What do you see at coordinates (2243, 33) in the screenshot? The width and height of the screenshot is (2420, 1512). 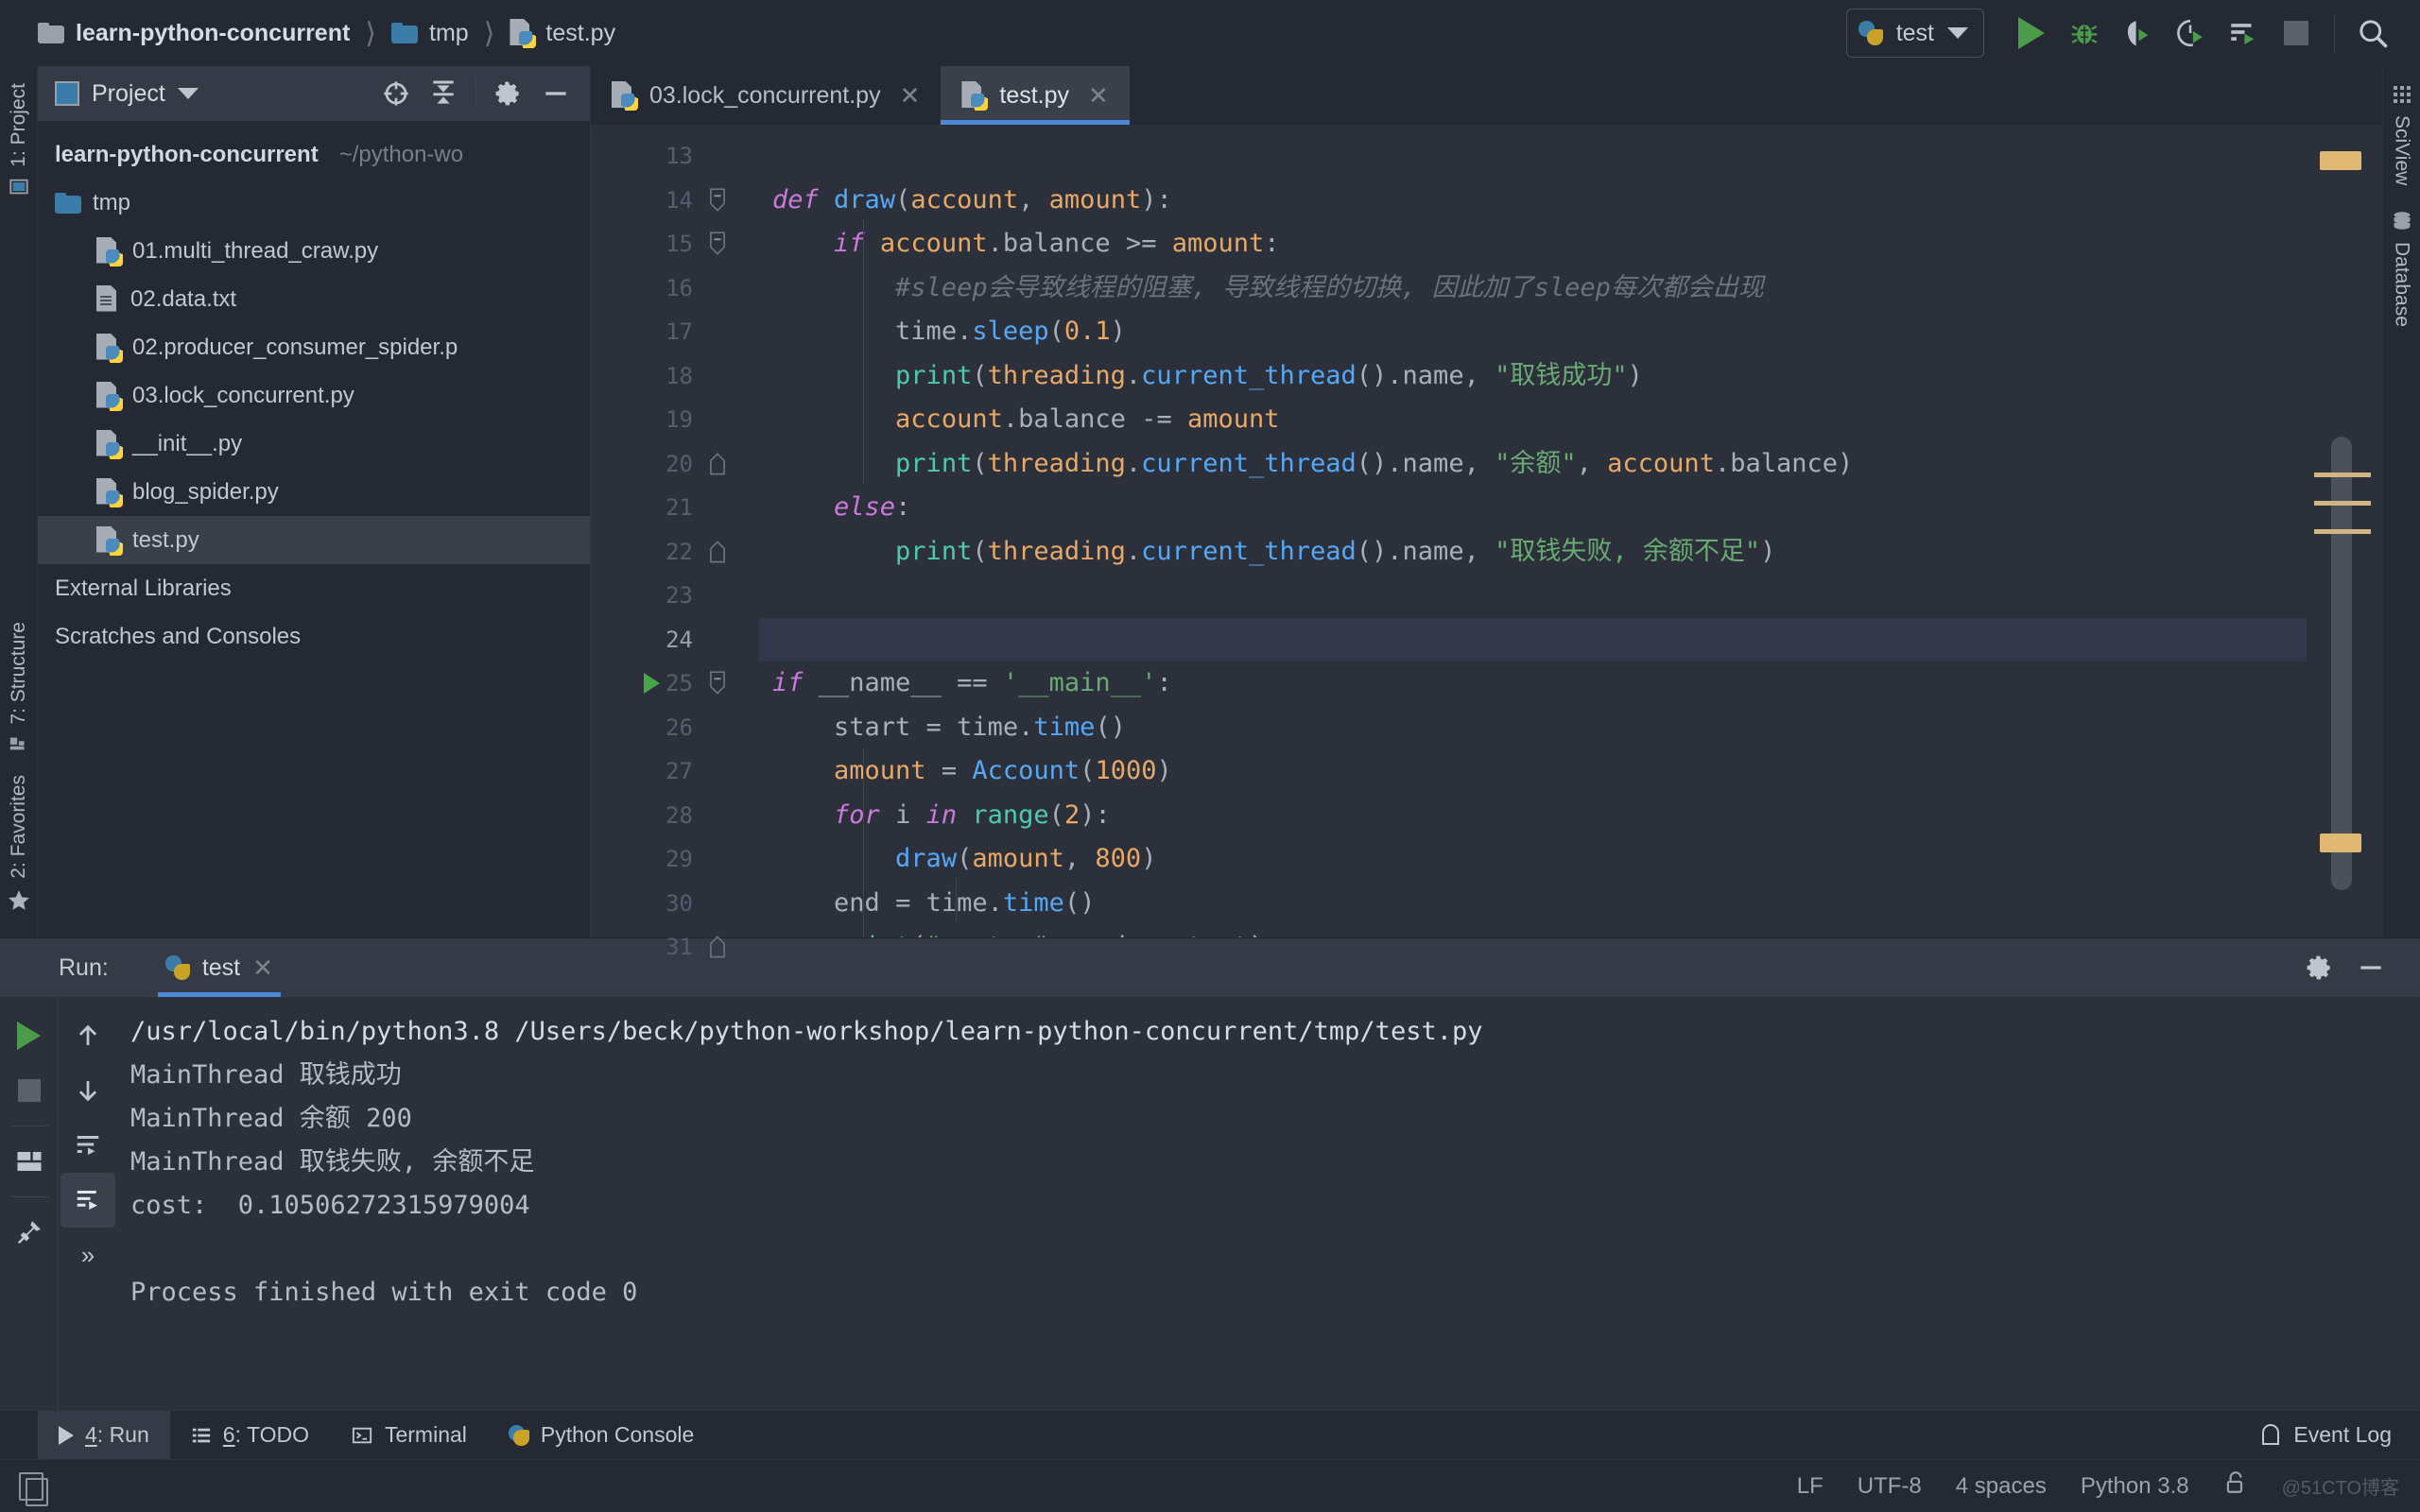 I see `concurrency-diagram-button` at bounding box center [2243, 33].